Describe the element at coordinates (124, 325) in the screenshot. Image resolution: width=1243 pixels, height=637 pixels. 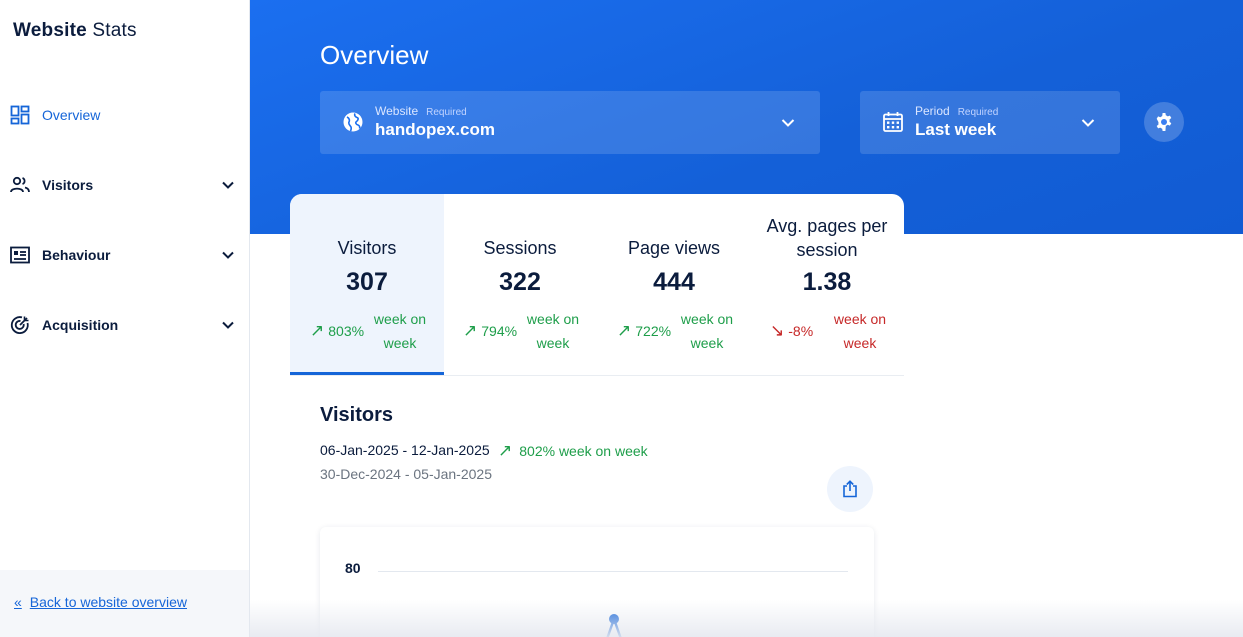
I see `sidebar-item-acquisition: Acquisition` at that location.